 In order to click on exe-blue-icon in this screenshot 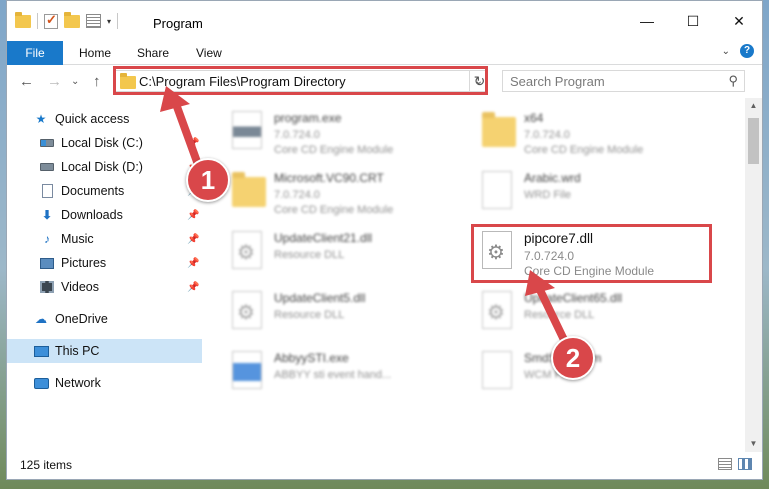, I will do `click(248, 371)`.